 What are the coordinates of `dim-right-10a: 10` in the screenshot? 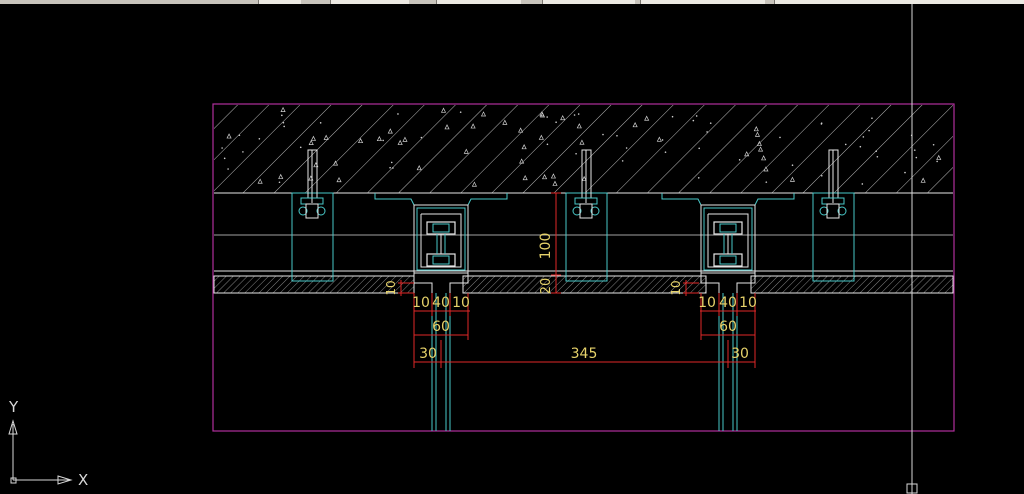 It's located at (707, 303).